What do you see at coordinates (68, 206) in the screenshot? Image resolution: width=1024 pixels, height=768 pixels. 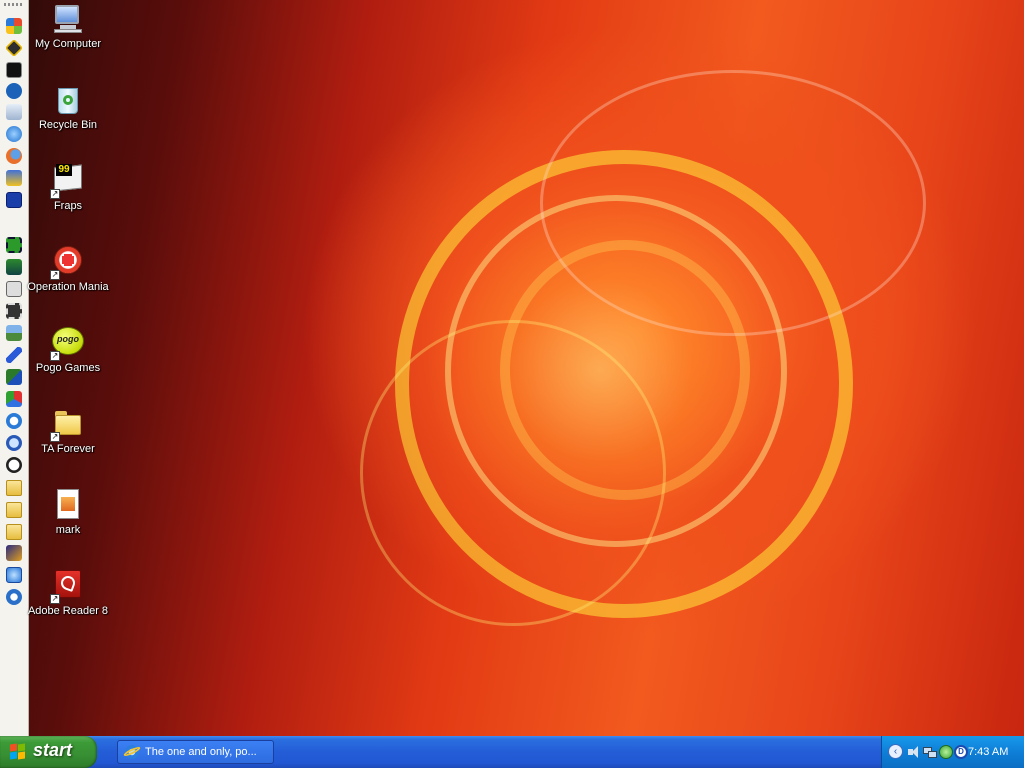 I see `desktop-icon-label: Fraps` at bounding box center [68, 206].